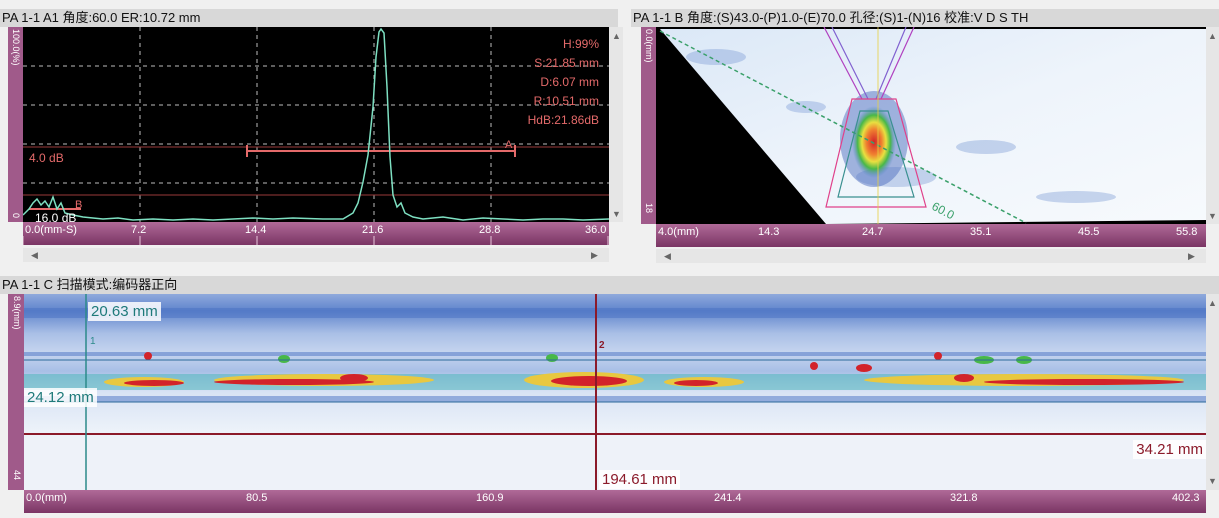 The image size is (1219, 518). Describe the element at coordinates (609, 285) in the screenshot. I see `cscan-title: PA 1-1 C 扫描模式:编码器正向` at that location.